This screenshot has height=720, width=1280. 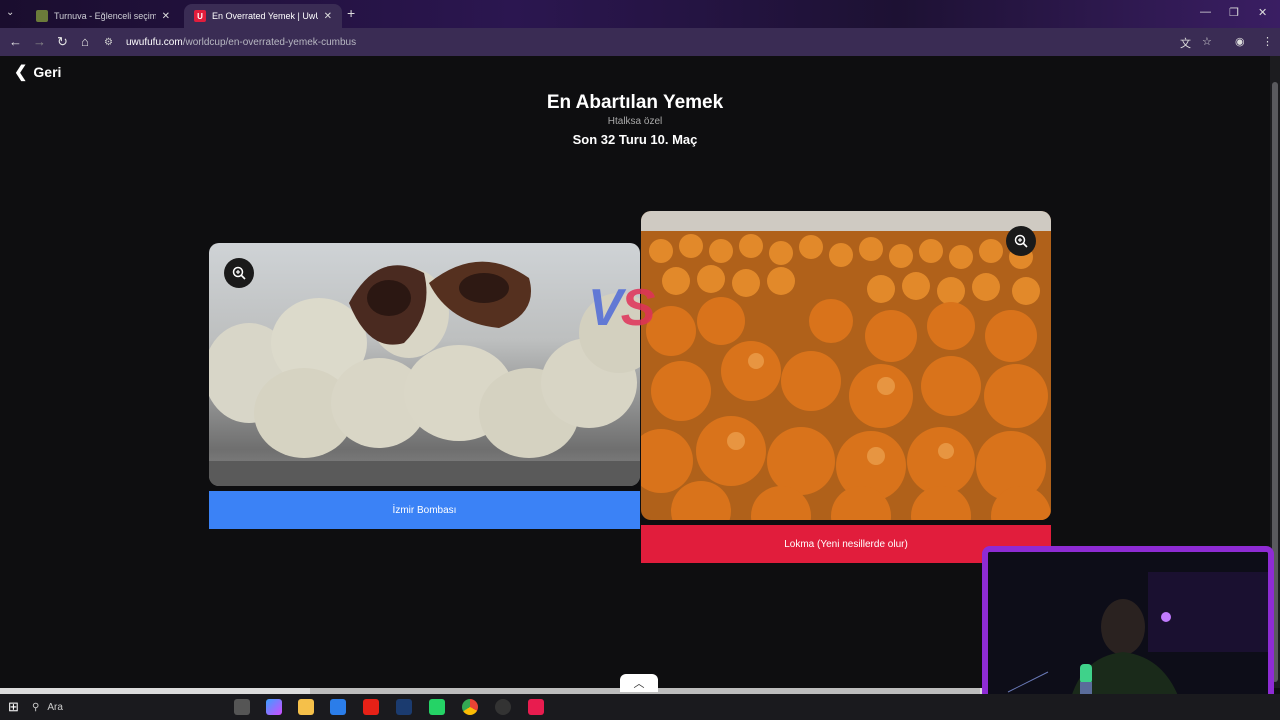 What do you see at coordinates (274, 707) in the screenshot?
I see `copilot-icon` at bounding box center [274, 707].